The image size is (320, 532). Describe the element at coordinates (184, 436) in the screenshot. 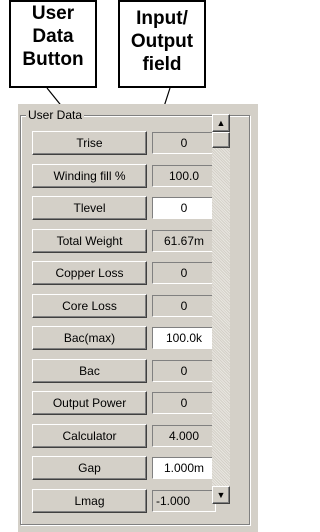

I see `io-field: 4.000` at that location.